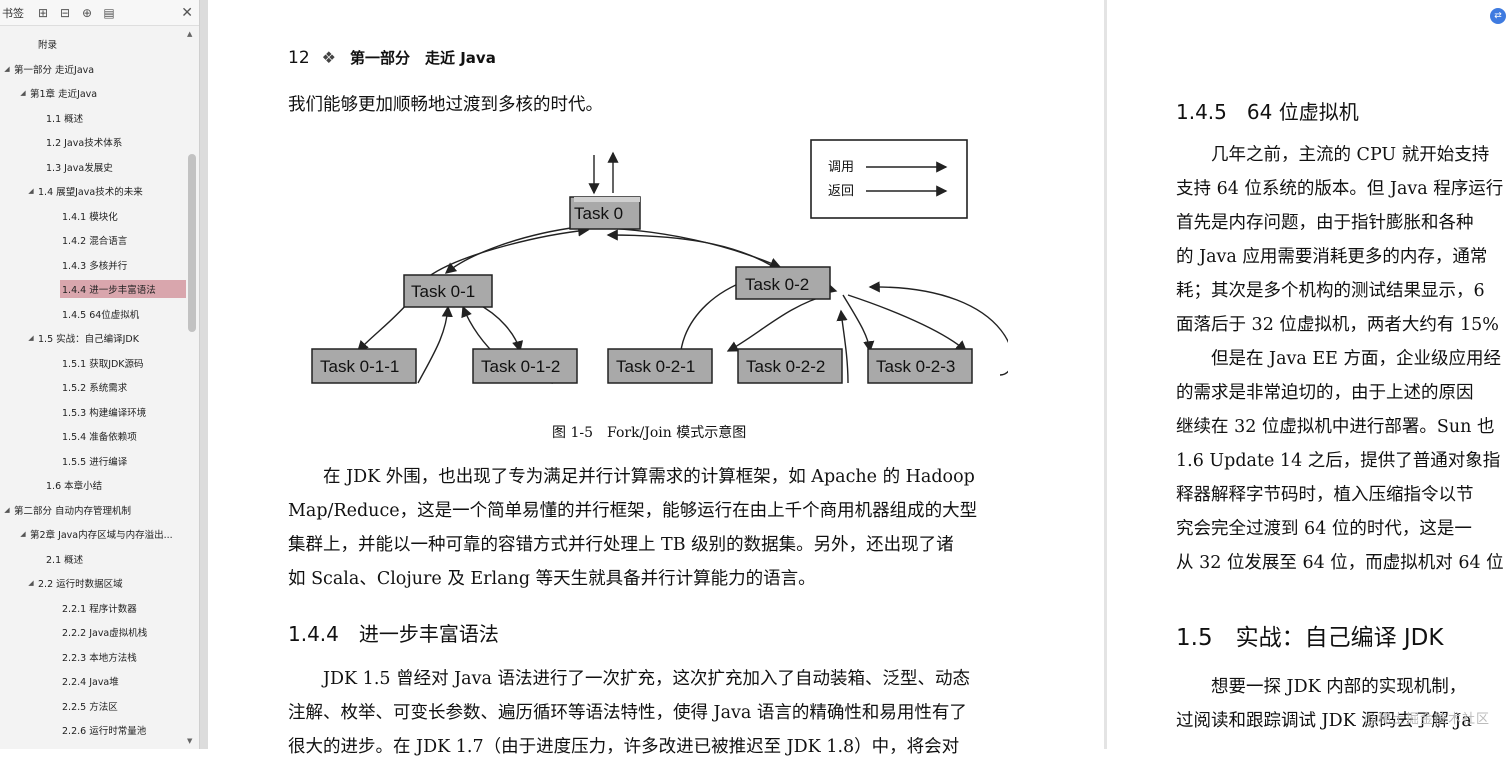 This screenshot has height=764, width=1512. What do you see at coordinates (1267, 112) in the screenshot?
I see `section-heading-1-4-5: 1.4.5 64 位虚拟机` at bounding box center [1267, 112].